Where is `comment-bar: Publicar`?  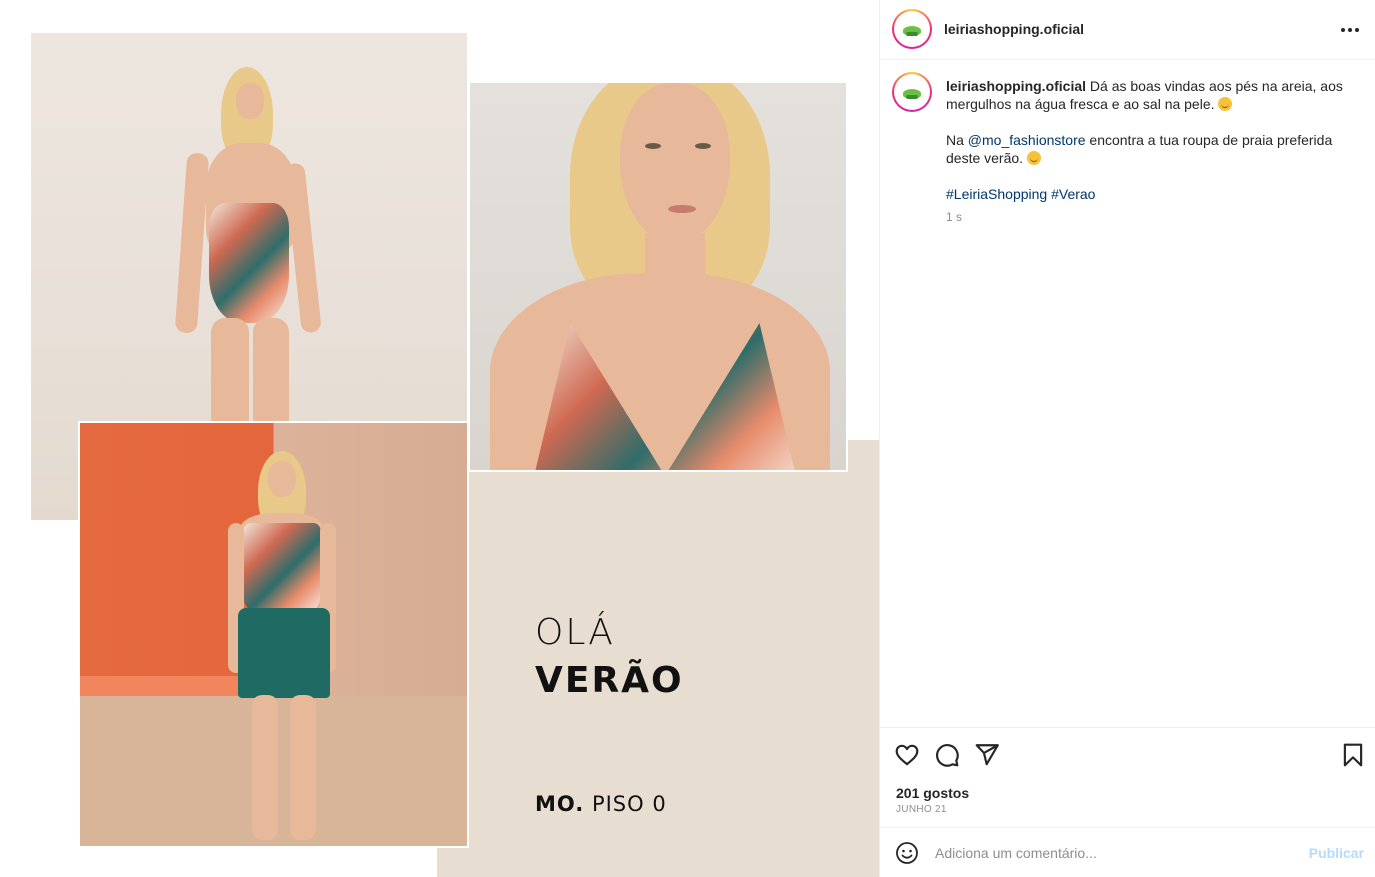
comment-bar: Publicar is located at coordinates (1127, 852).